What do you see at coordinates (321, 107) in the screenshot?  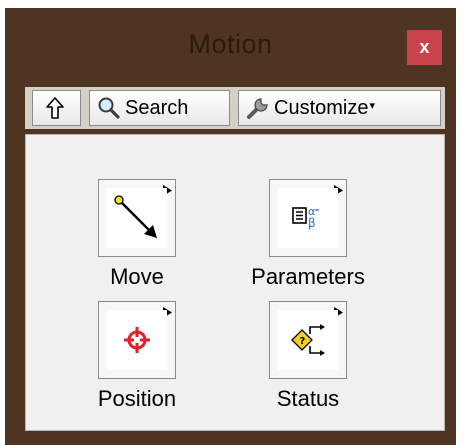 I see `customize-button-label: Customize` at bounding box center [321, 107].